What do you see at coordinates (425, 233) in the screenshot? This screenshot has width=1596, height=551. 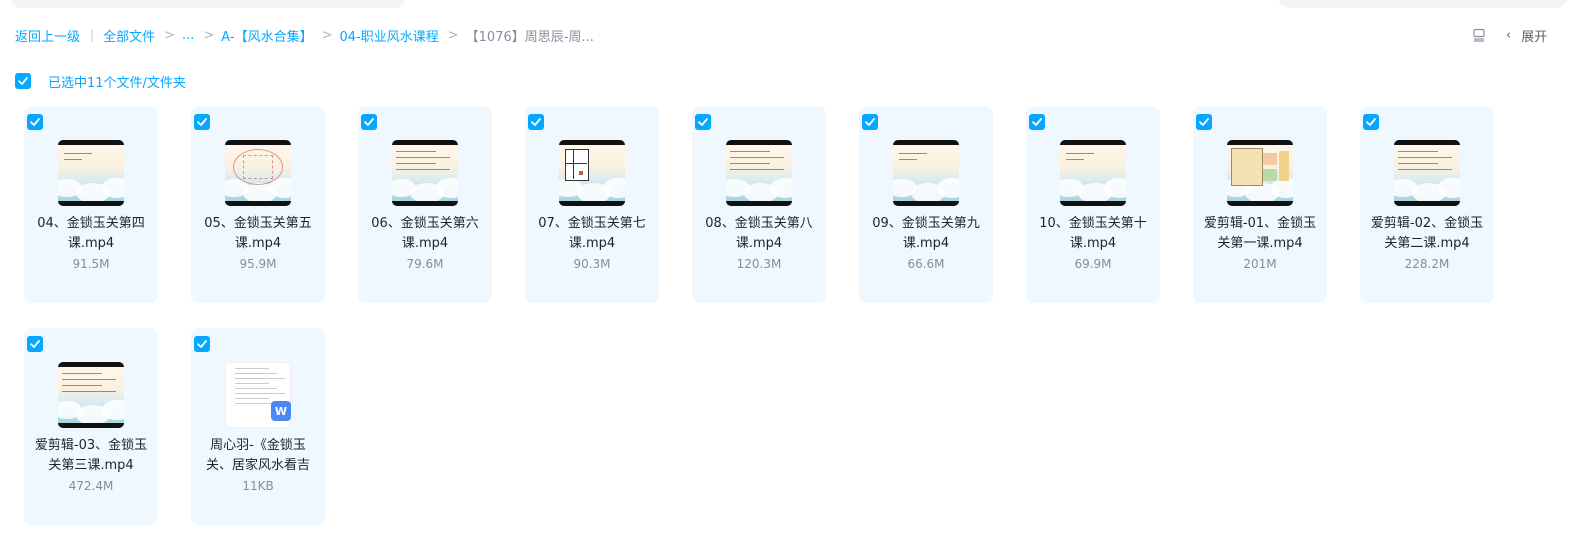 I see `file-name: 06、金锁玉关第六课.mp4` at bounding box center [425, 233].